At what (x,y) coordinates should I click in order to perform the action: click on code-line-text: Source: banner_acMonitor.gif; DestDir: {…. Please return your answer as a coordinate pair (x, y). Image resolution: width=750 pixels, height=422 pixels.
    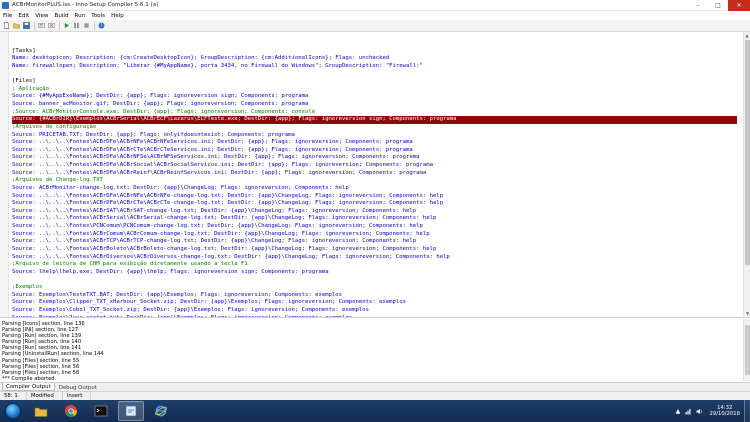
    Looking at the image, I should click on (160, 104).